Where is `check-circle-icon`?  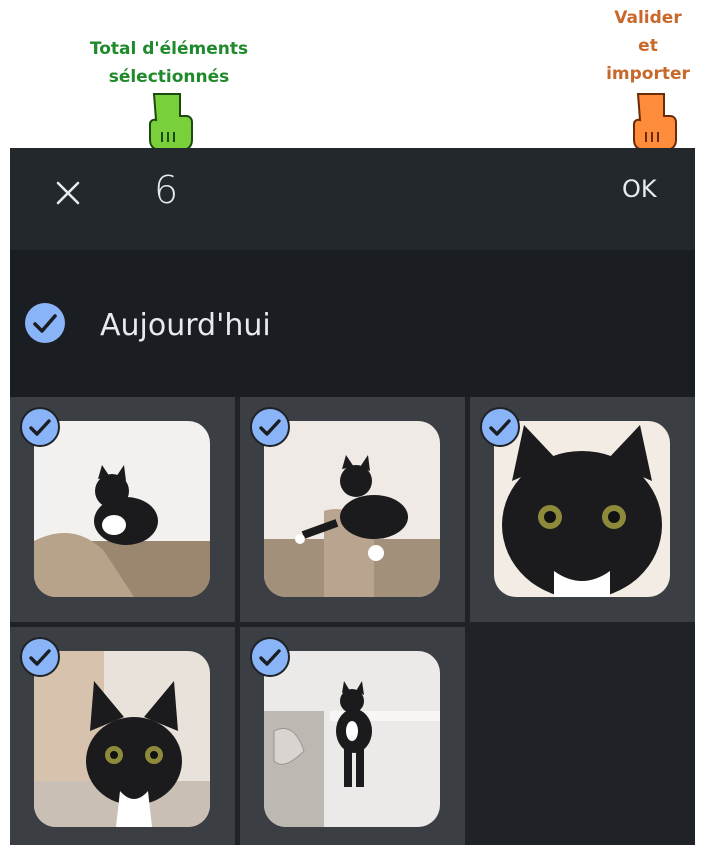 check-circle-icon is located at coordinates (45, 323).